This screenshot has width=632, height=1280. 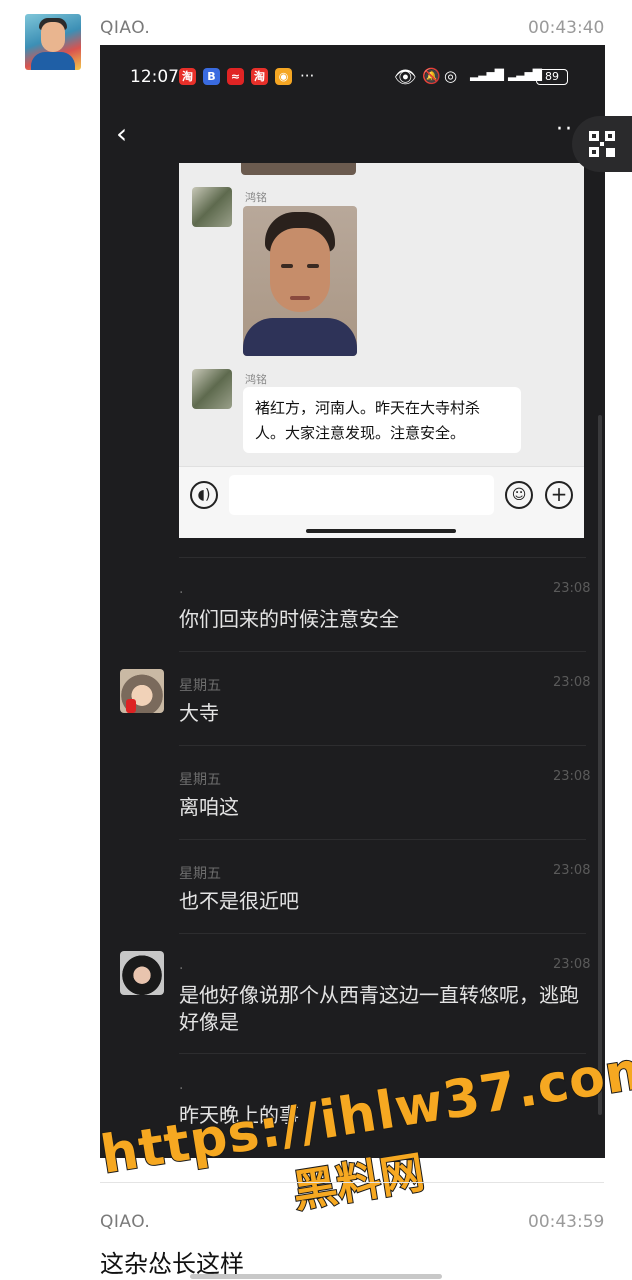 What do you see at coordinates (382, 420) in the screenshot?
I see `inner-message-bubble: 褚红方，河南人。昨天在大寺村杀人。大家注意发现。注意安全。` at bounding box center [382, 420].